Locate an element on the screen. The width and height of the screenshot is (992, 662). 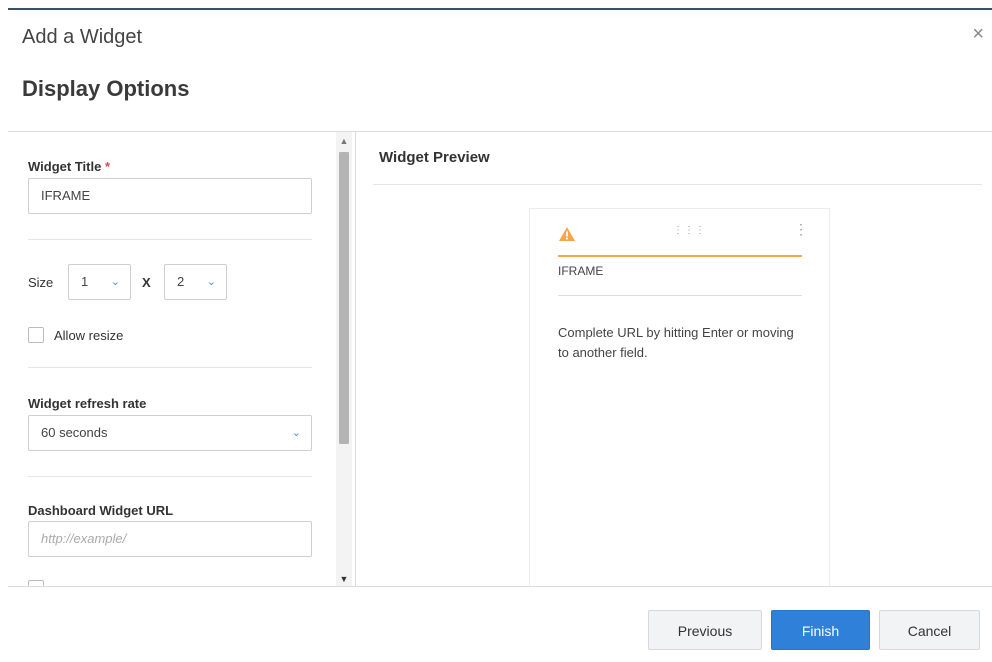
scroll-thumb is located at coordinates (344, 298).